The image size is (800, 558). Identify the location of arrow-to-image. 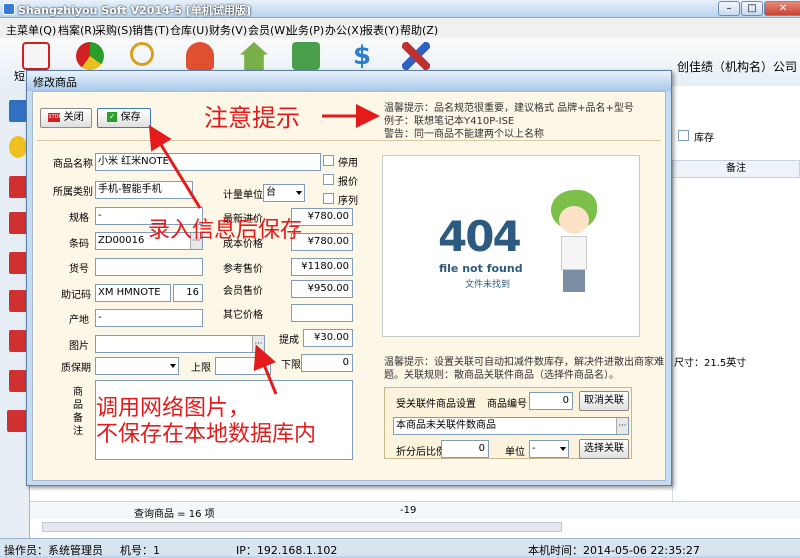
(265, 369).